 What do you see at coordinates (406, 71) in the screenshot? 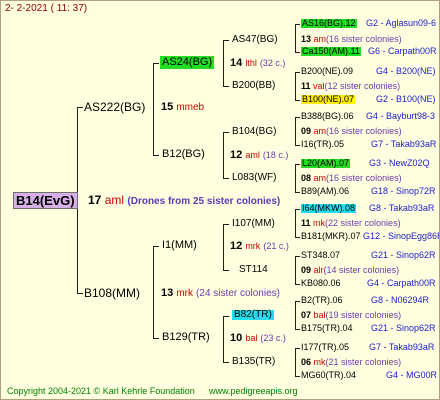
I see `g4-ref: G4 - B200(NE)` at bounding box center [406, 71].